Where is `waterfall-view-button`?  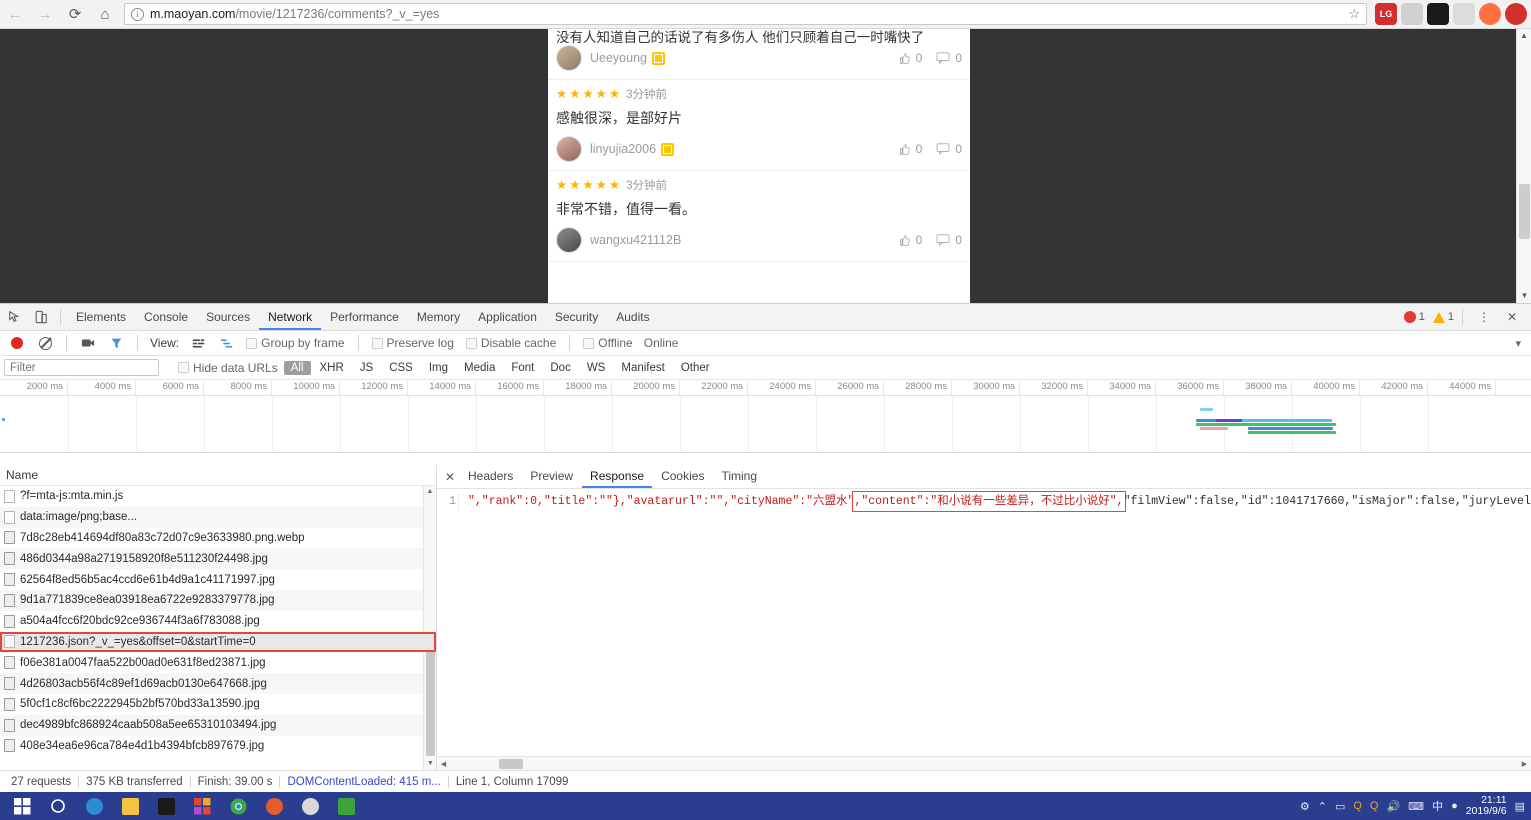
waterfall-view-button is located at coordinates (226, 343).